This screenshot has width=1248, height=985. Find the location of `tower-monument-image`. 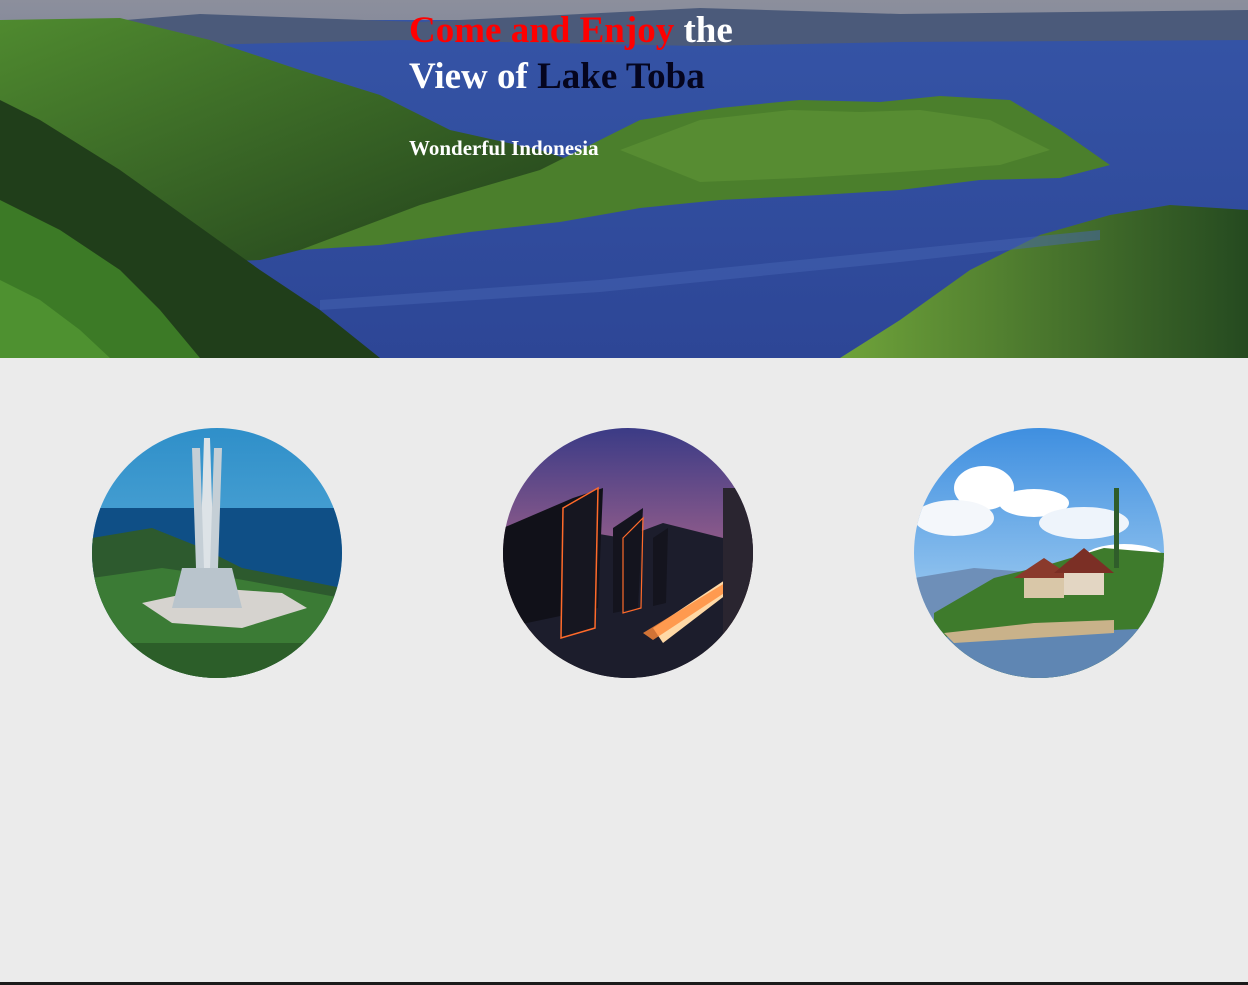

tower-monument-image is located at coordinates (217, 553).